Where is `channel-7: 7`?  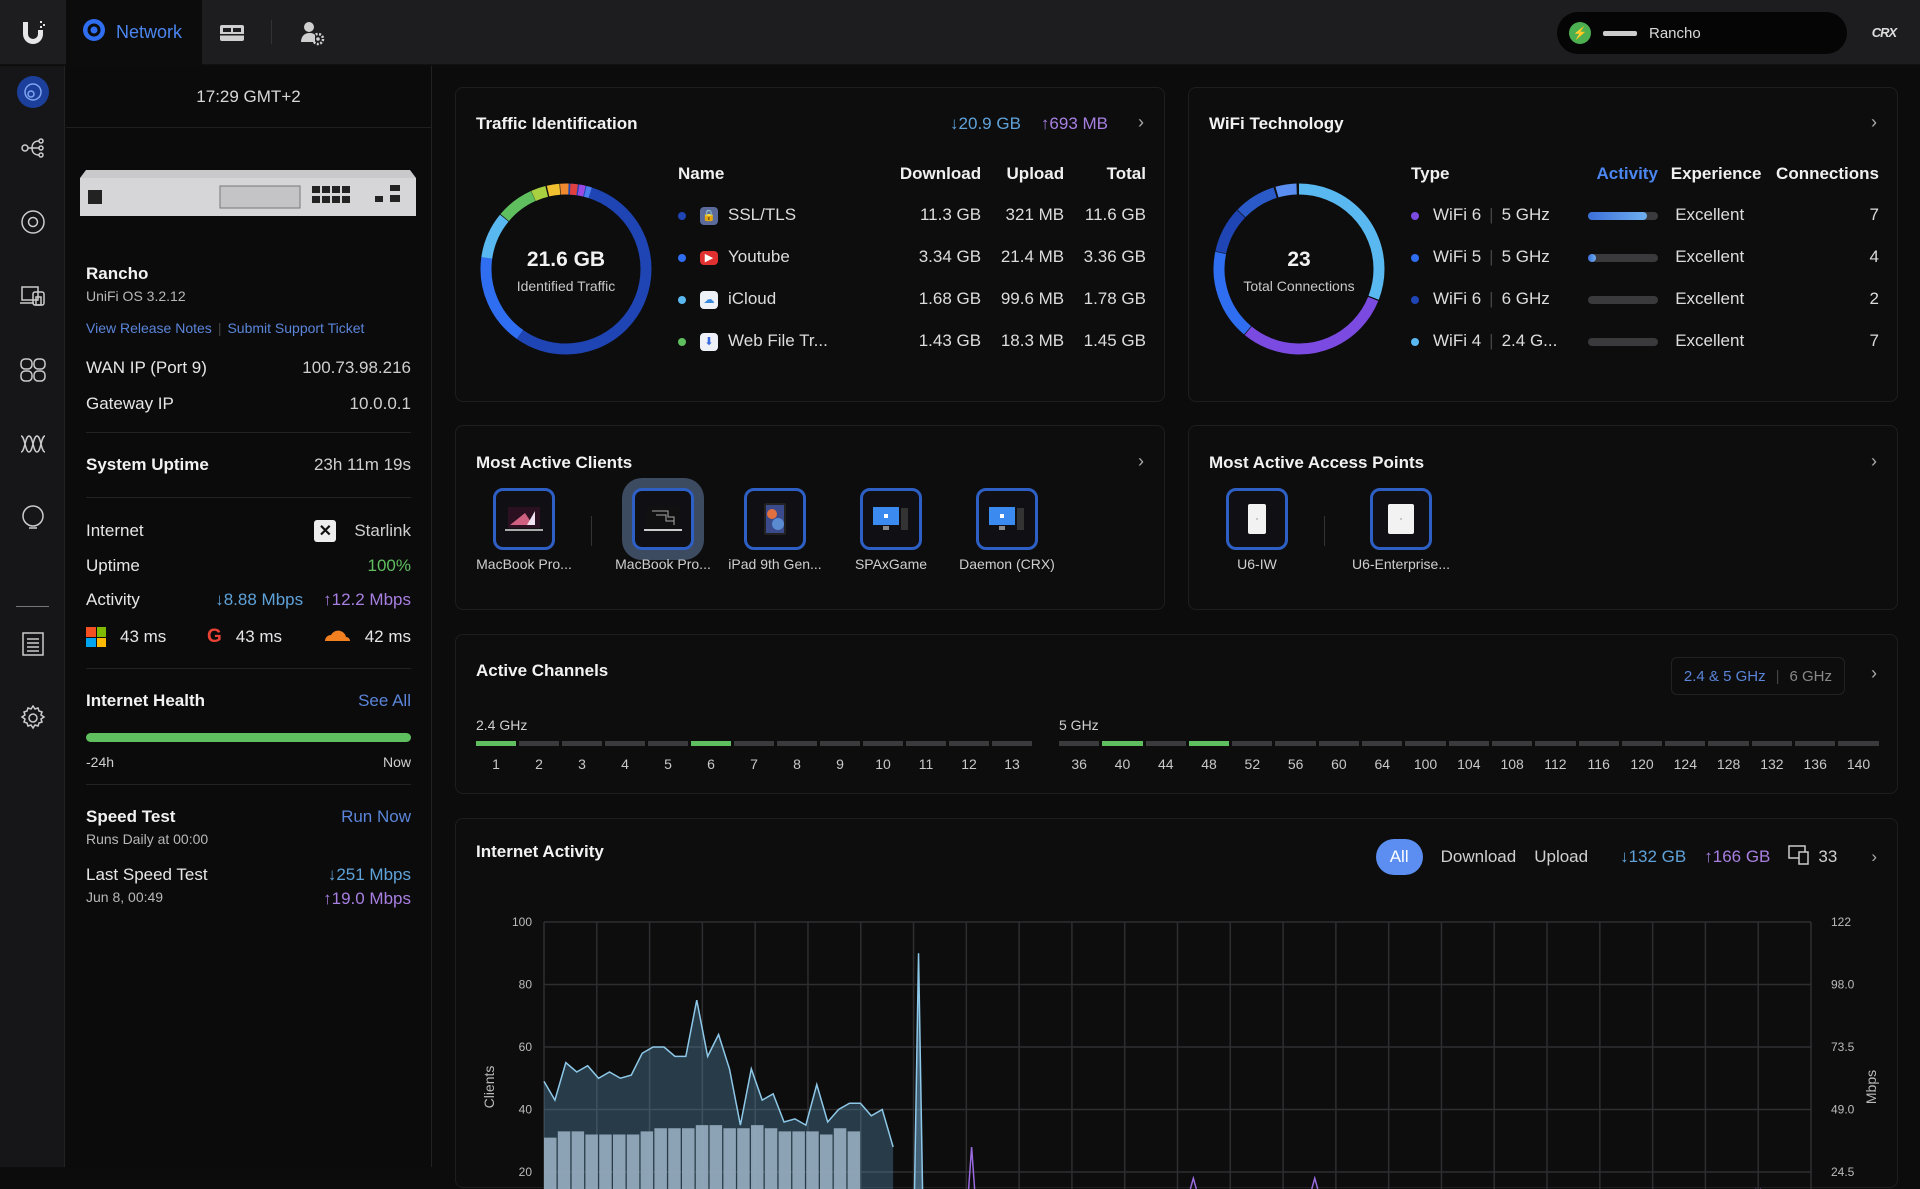
channel-7: 7 is located at coordinates (754, 756).